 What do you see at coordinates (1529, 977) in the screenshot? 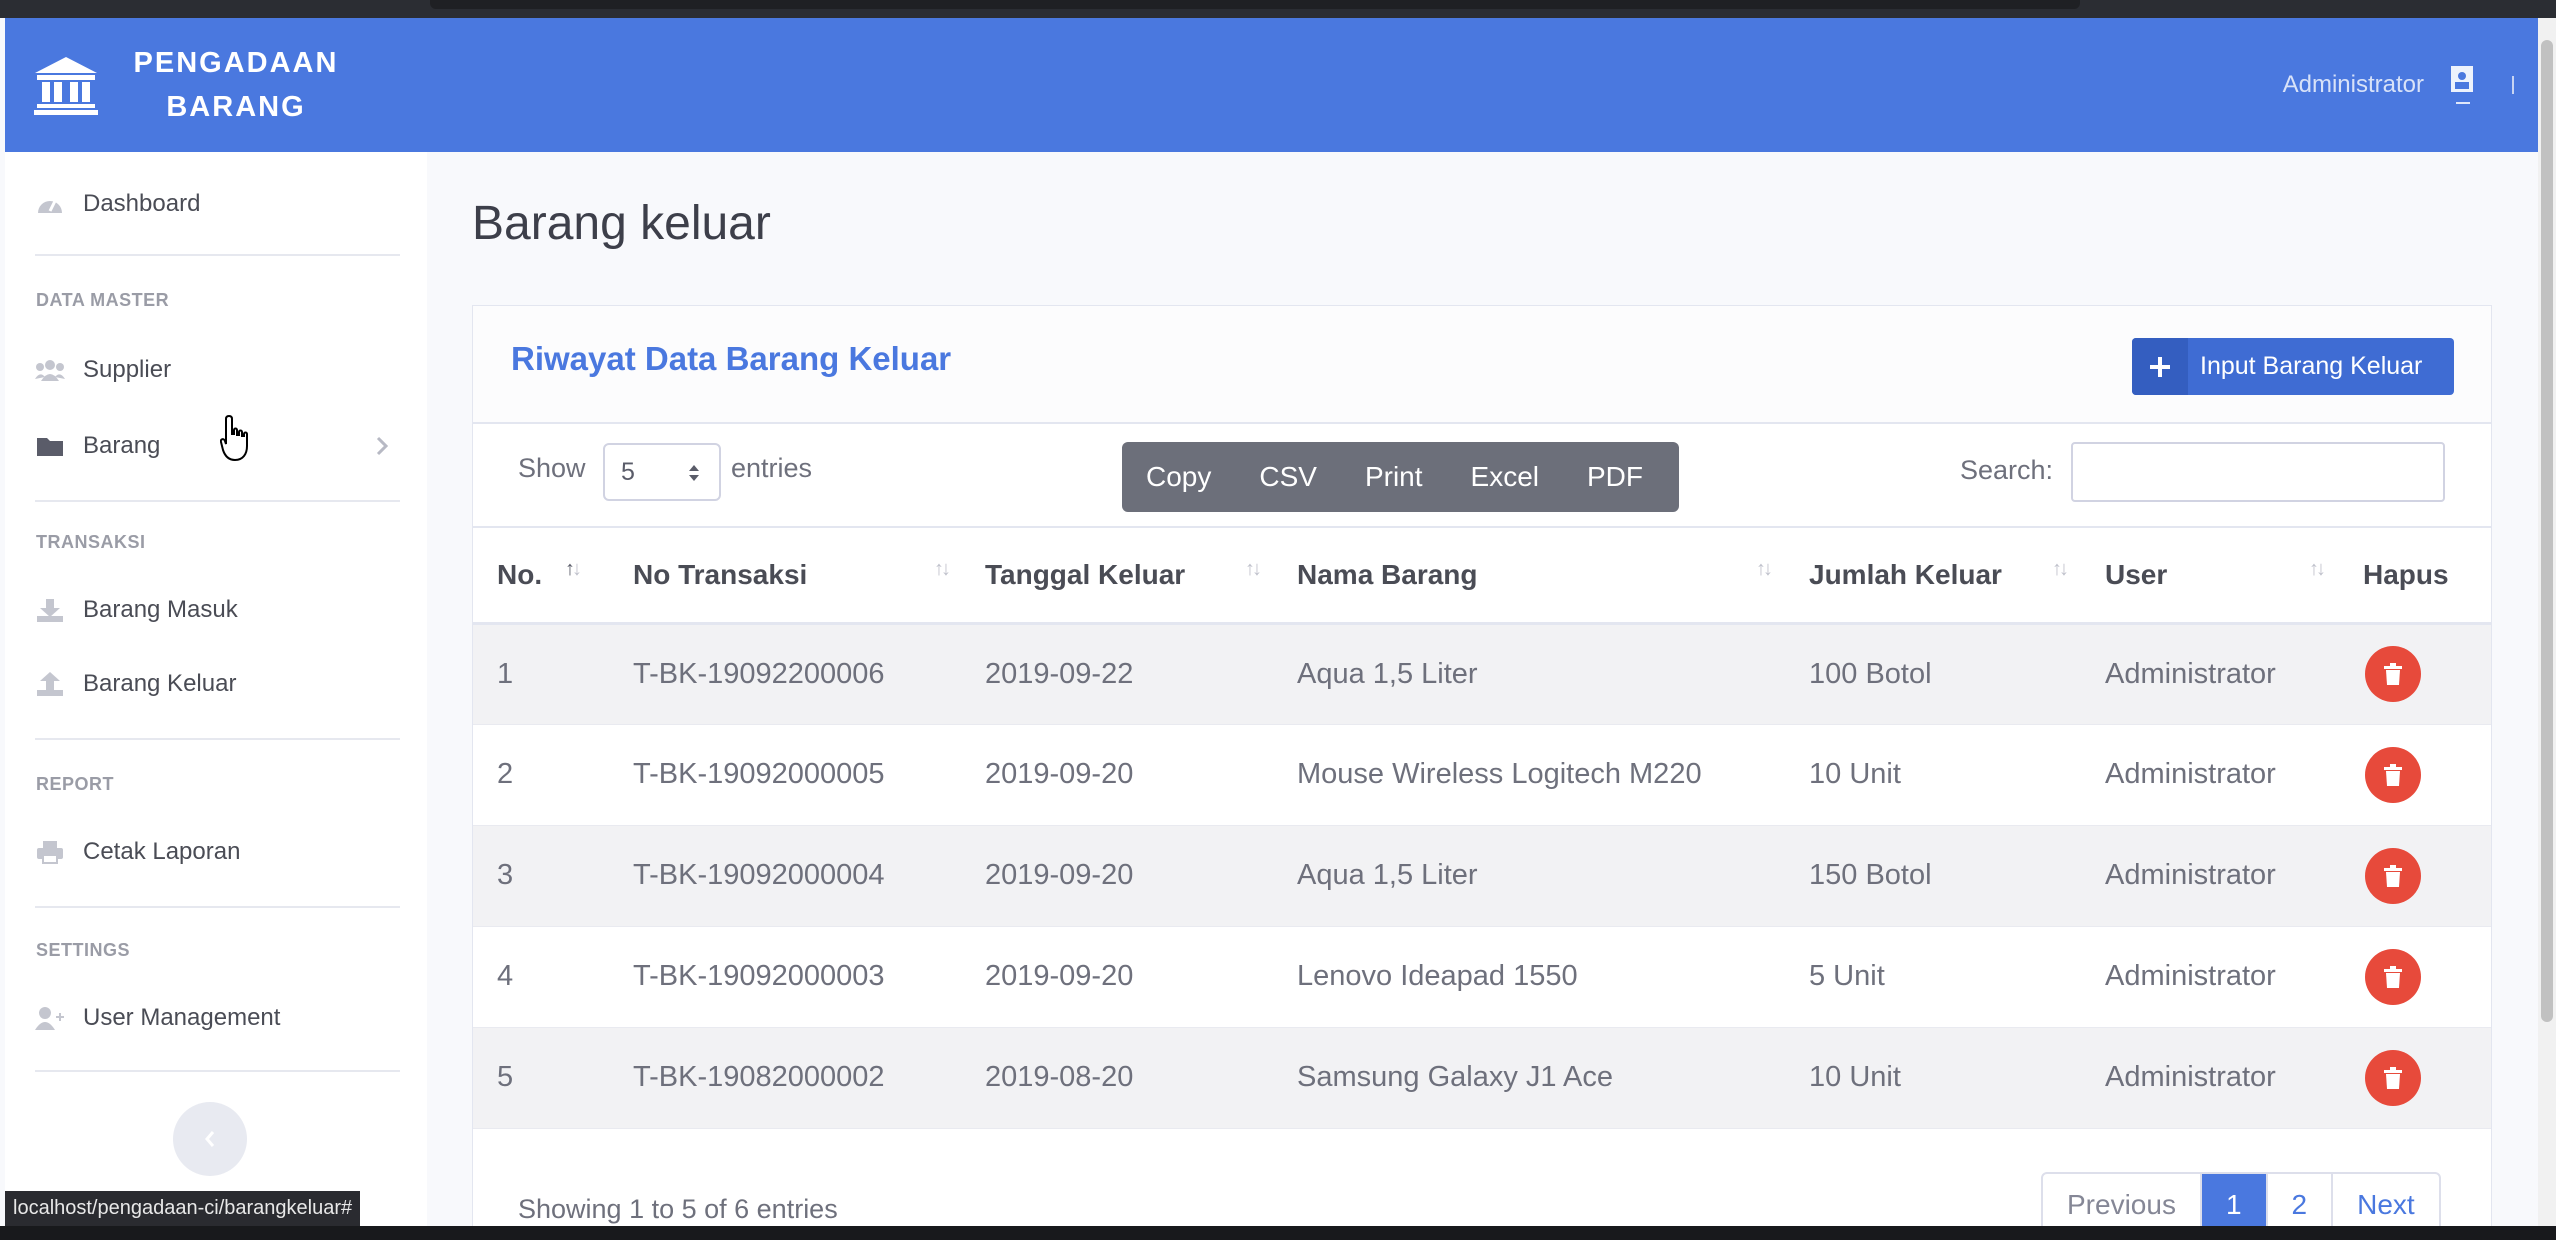
I see `cell-nama-barang: Lenovo Ideapad 1550` at bounding box center [1529, 977].